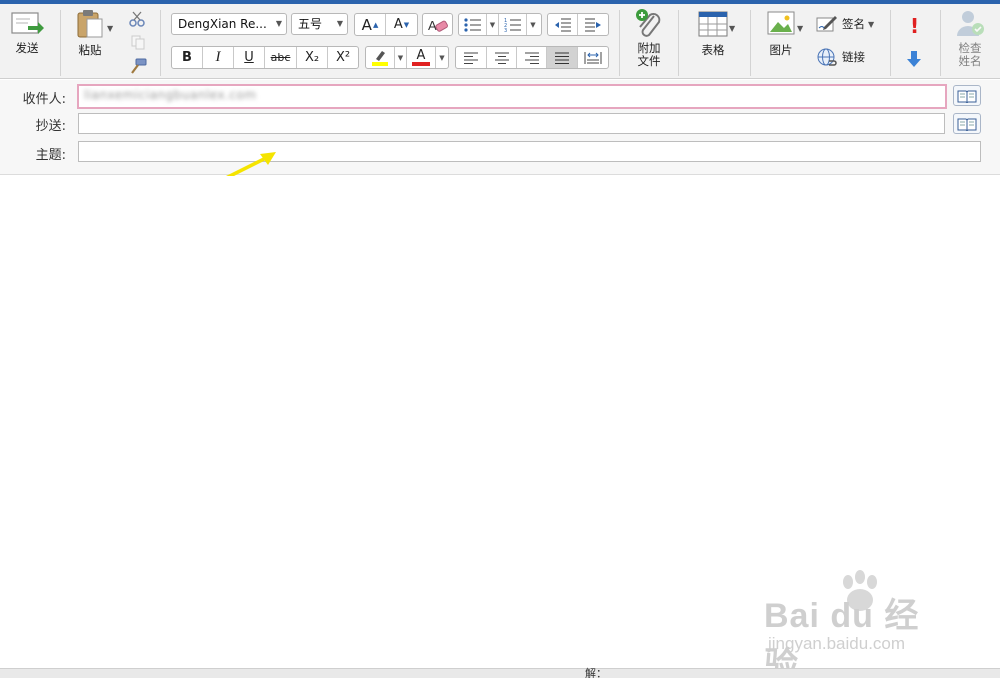  What do you see at coordinates (853, 24) in the screenshot?
I see `signature-label: 签名` at bounding box center [853, 24].